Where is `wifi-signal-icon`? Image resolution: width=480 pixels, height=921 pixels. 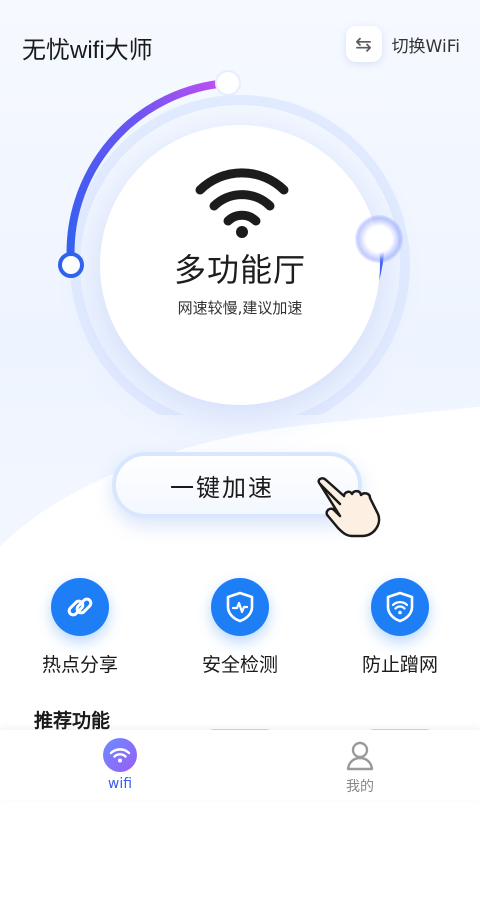 wifi-signal-icon is located at coordinates (242, 203).